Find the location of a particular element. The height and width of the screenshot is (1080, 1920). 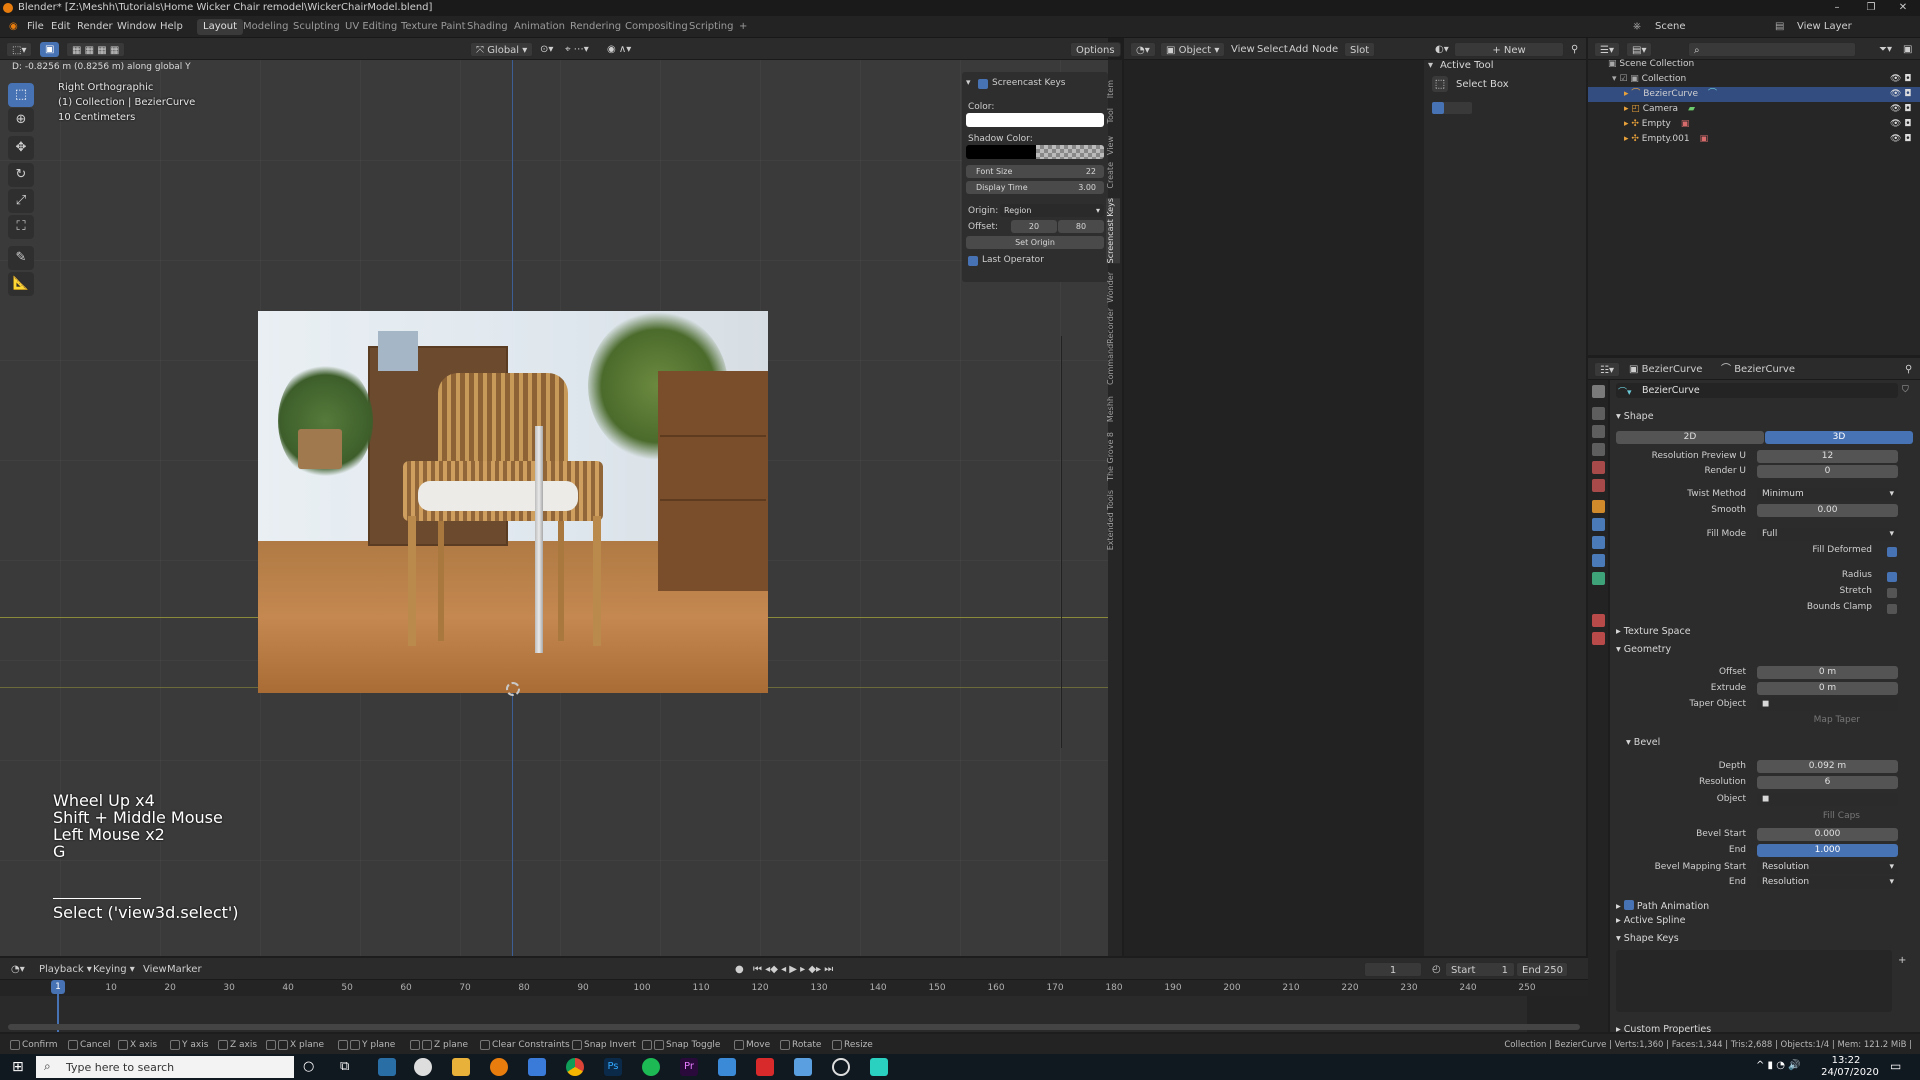

selection-modes: ▦ ▦ ▦ ▦ is located at coordinates (96, 49).